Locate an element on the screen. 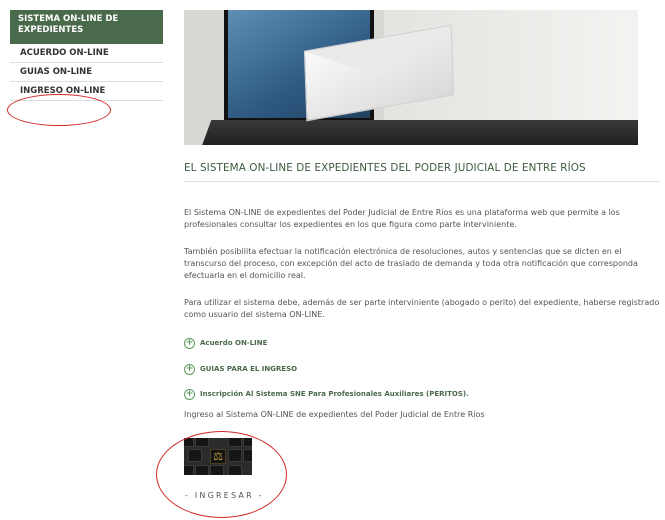 This screenshot has height=520, width=665. sidebar-item-acuerdo: ACUERDO ON-LINE is located at coordinates (86, 53).